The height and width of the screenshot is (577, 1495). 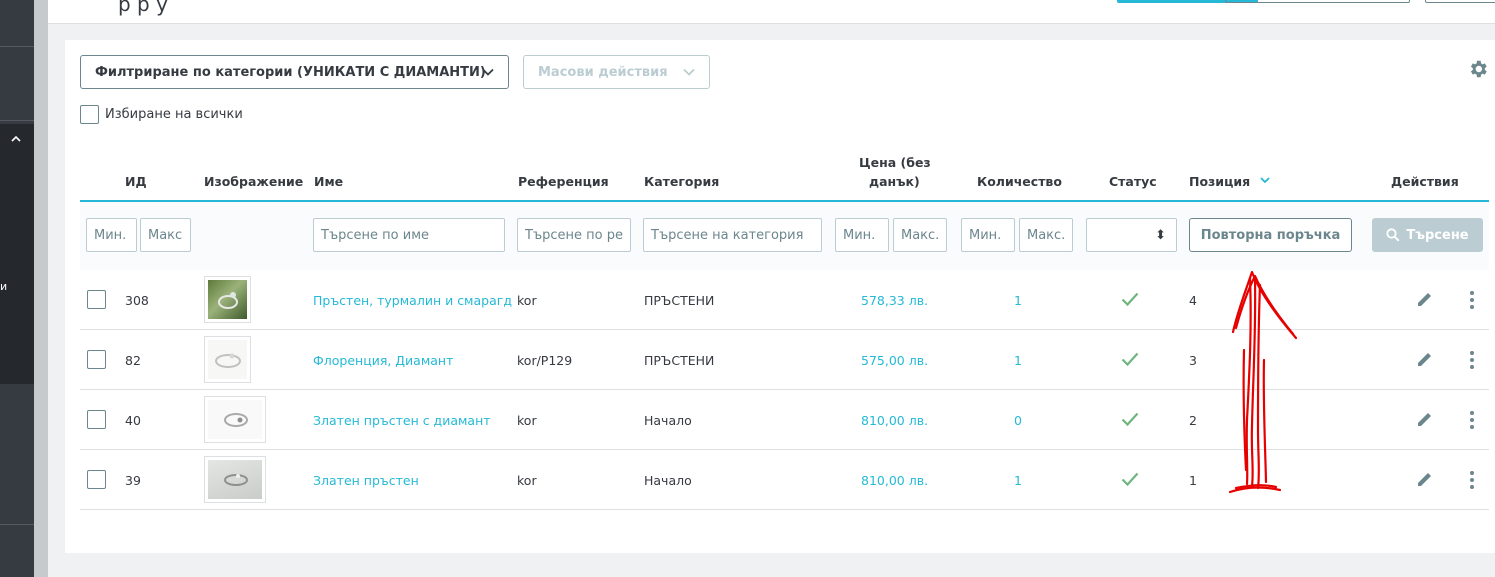 What do you see at coordinates (894, 360) in the screenshot?
I see `product-price: 575,00 лв.` at bounding box center [894, 360].